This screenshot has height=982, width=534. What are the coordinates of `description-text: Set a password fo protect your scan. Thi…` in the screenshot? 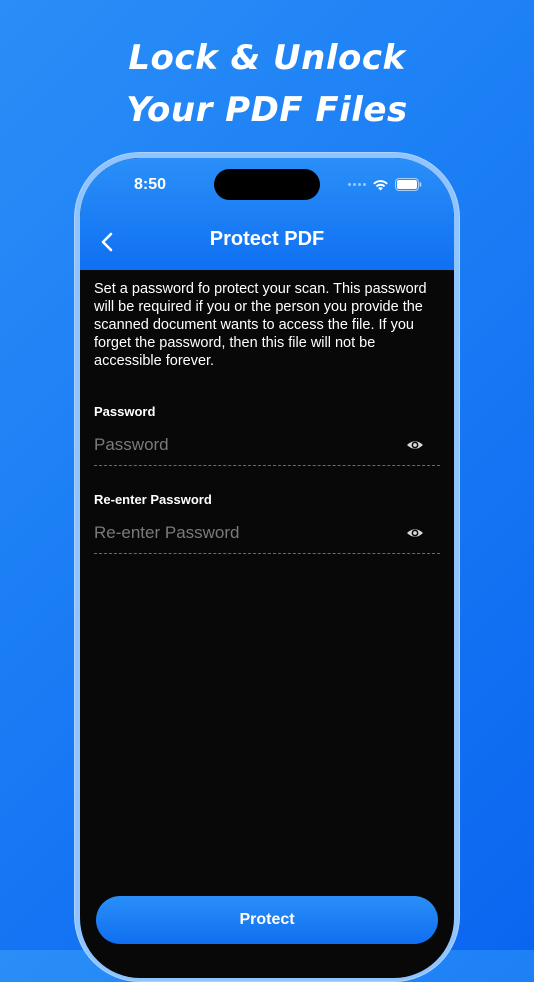 It's located at (260, 325).